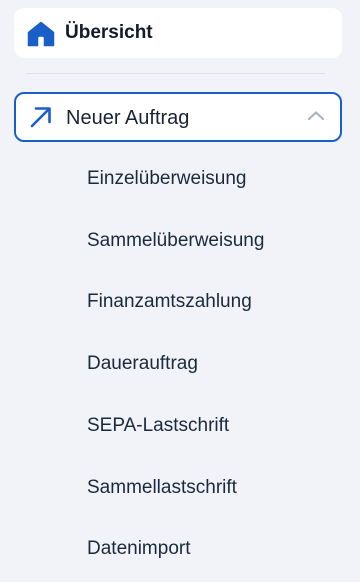 Image resolution: width=360 pixels, height=582 pixels. Describe the element at coordinates (175, 73) in the screenshot. I see `nav-divider` at that location.